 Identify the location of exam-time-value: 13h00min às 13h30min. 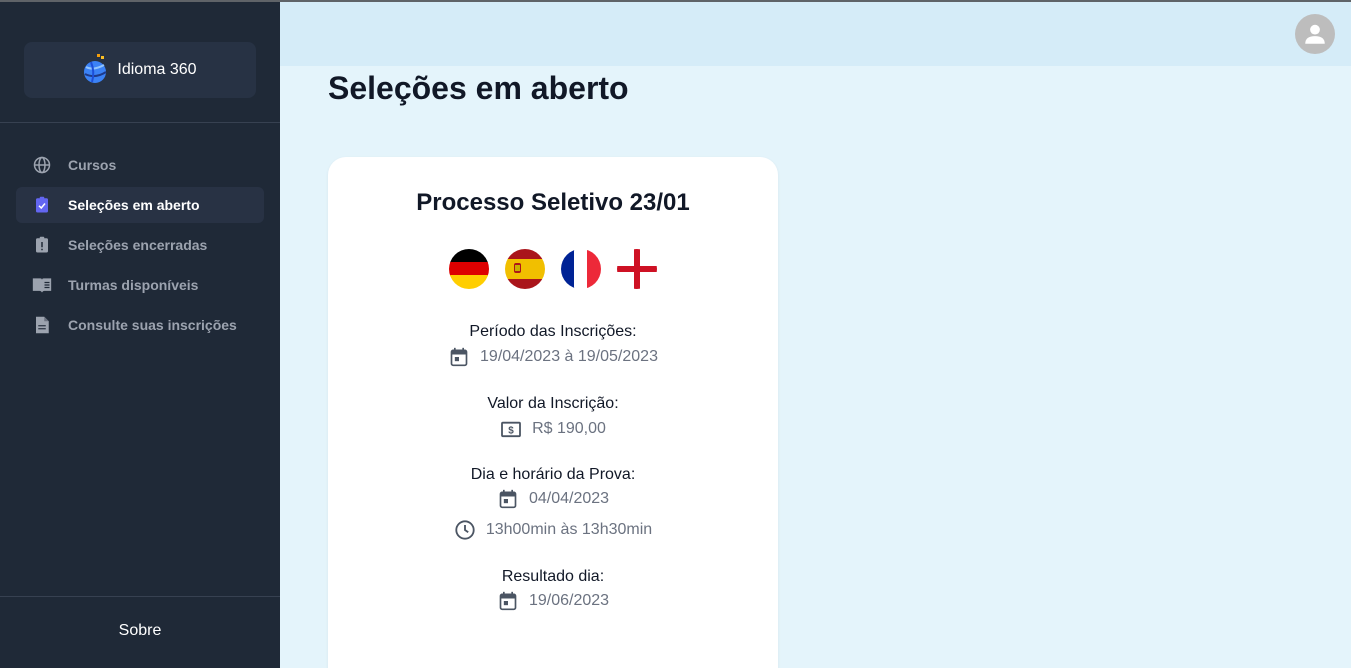
(569, 529).